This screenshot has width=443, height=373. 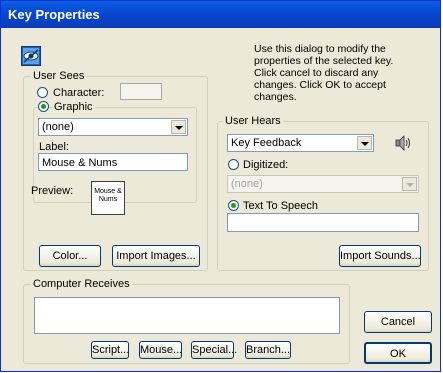 What do you see at coordinates (403, 143) in the screenshot?
I see `speaker-icon` at bounding box center [403, 143].